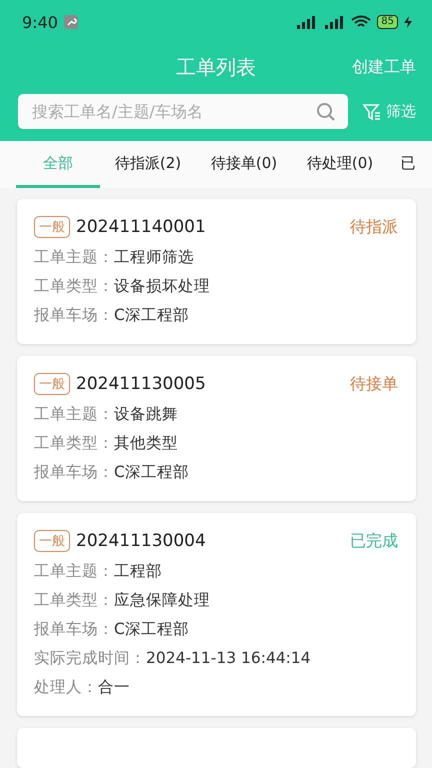 This screenshot has width=432, height=768. I want to click on field-value: 应急保障处理, so click(162, 600).